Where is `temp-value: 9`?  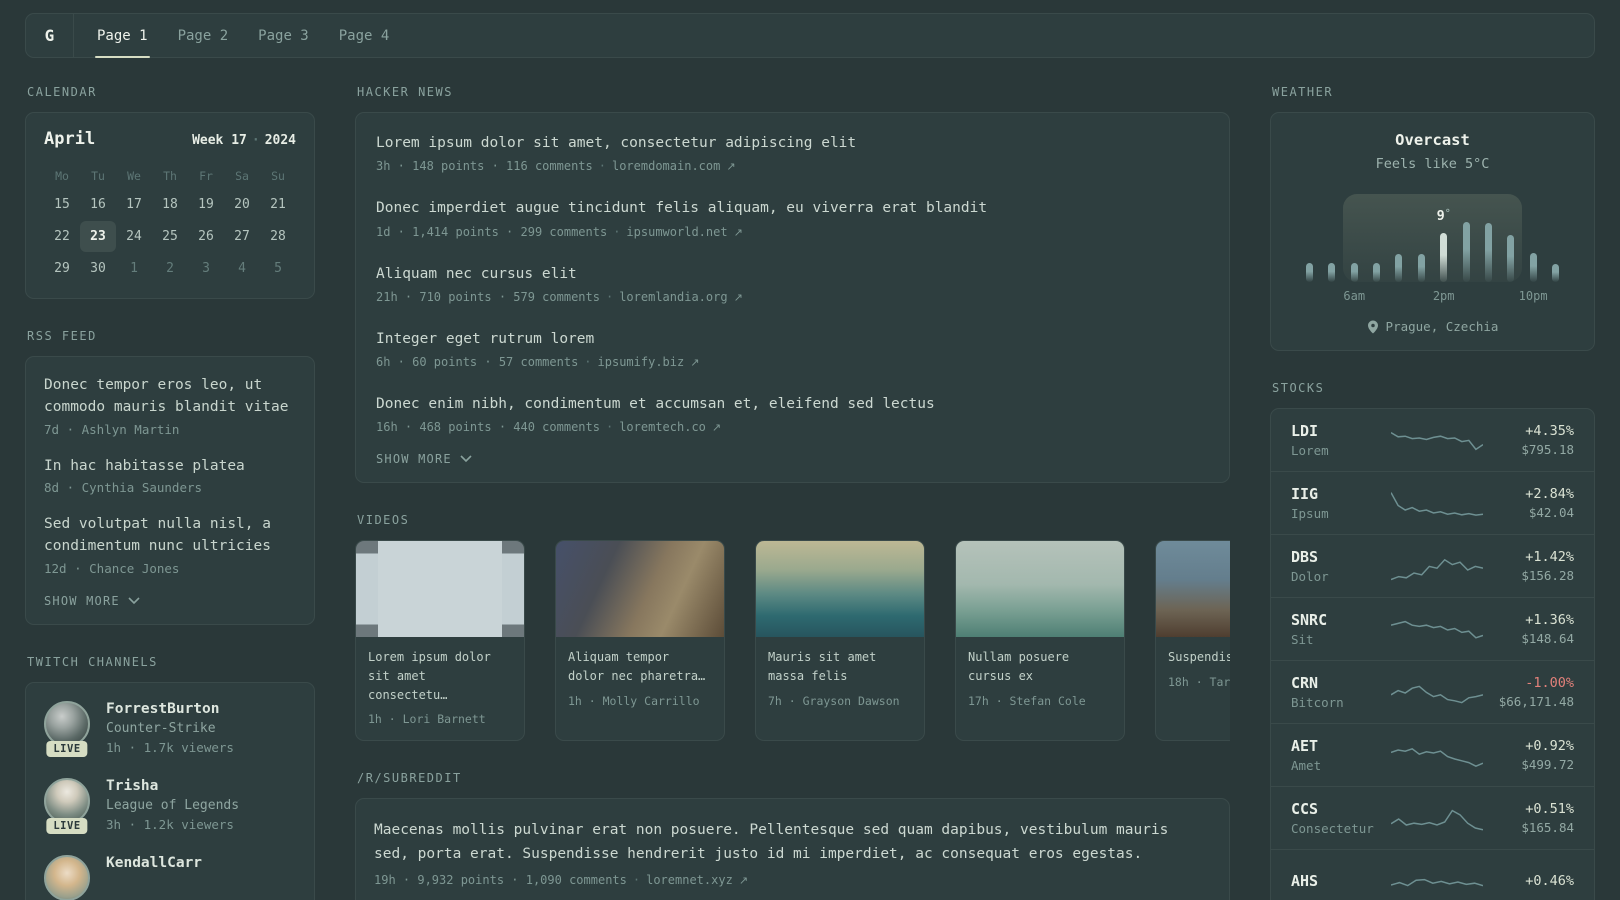 temp-value: 9 is located at coordinates (1440, 216).